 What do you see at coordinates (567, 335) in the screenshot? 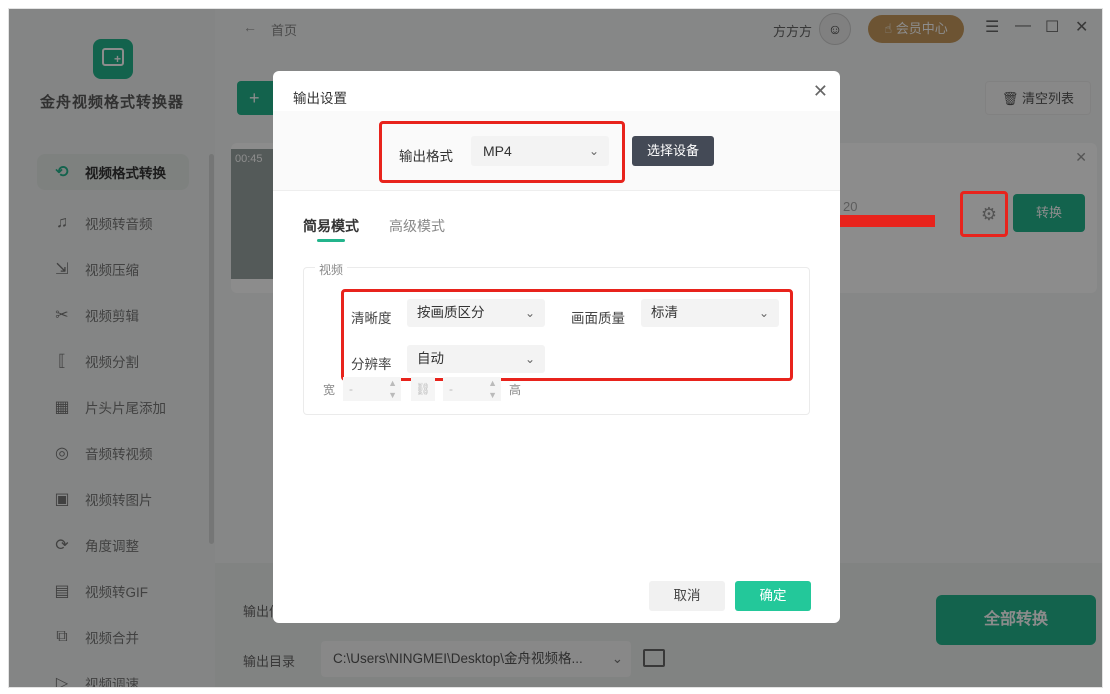
I see `quality-highlight-box` at bounding box center [567, 335].